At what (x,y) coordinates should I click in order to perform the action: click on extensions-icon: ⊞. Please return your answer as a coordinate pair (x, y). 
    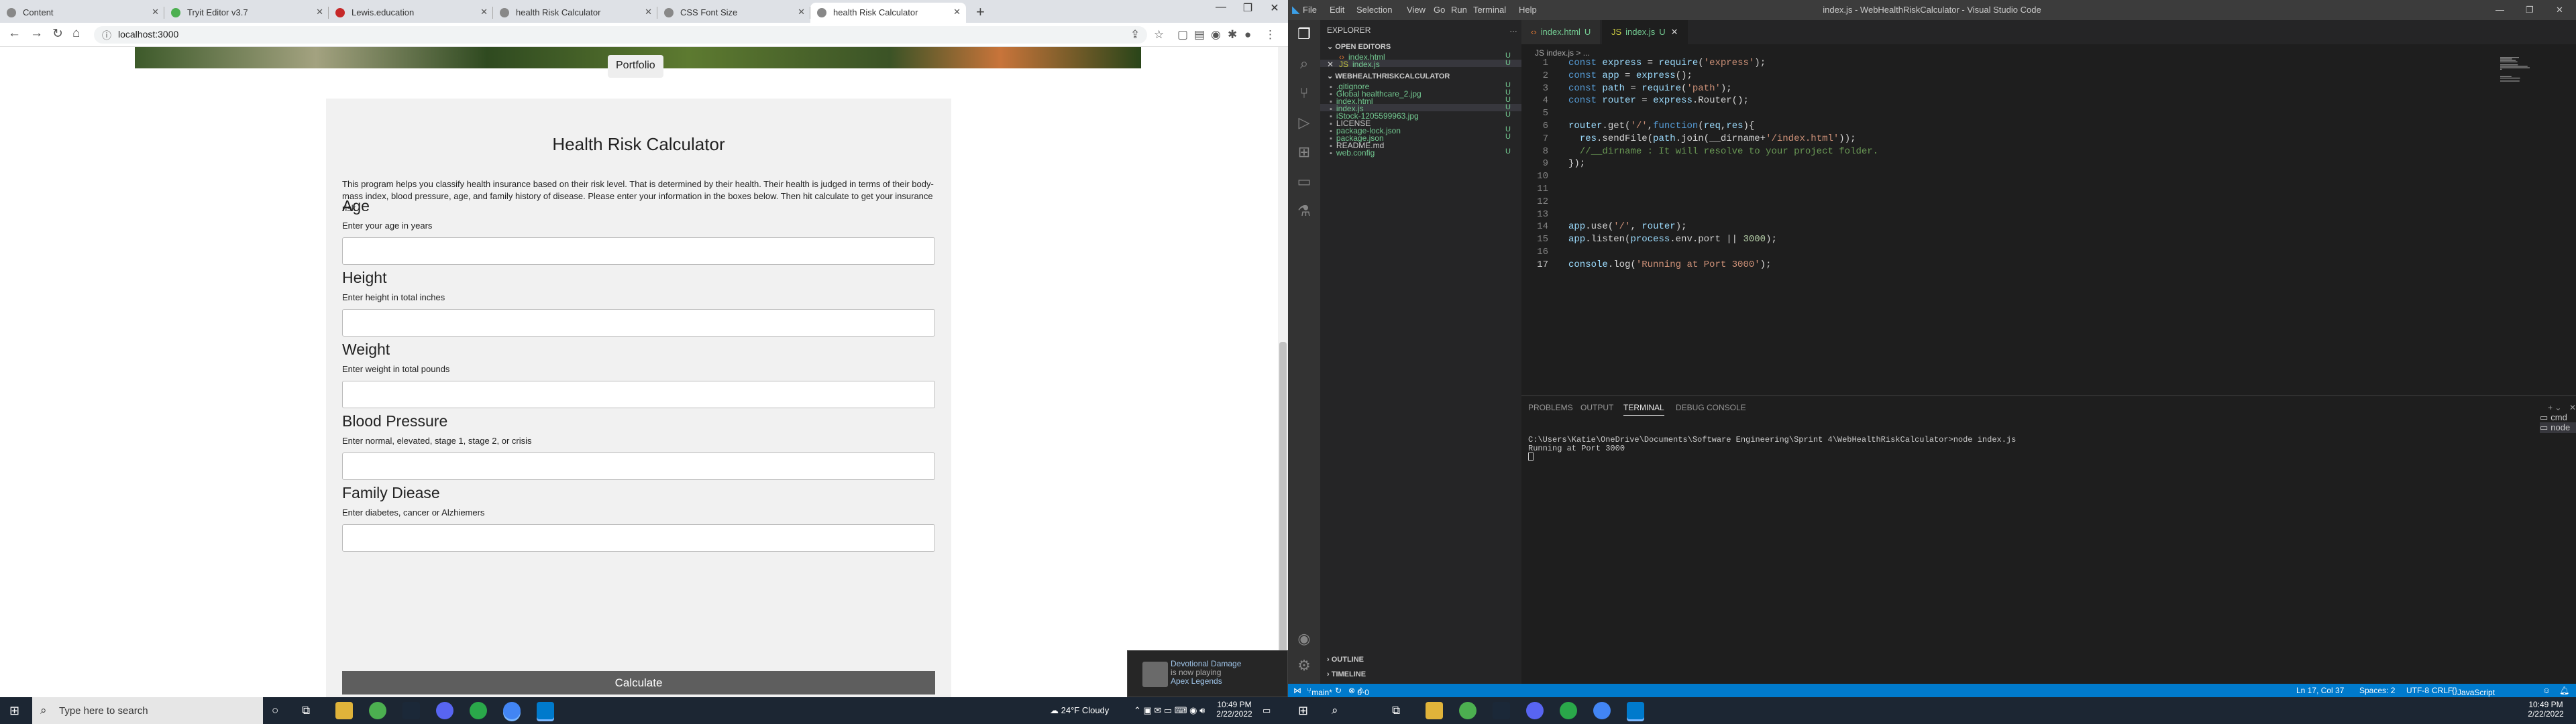
    Looking at the image, I should click on (1304, 152).